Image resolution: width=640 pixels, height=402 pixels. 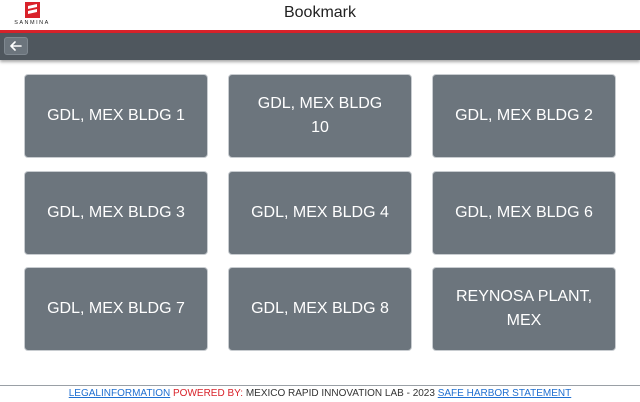 What do you see at coordinates (320, 46) in the screenshot?
I see `toolbar` at bounding box center [320, 46].